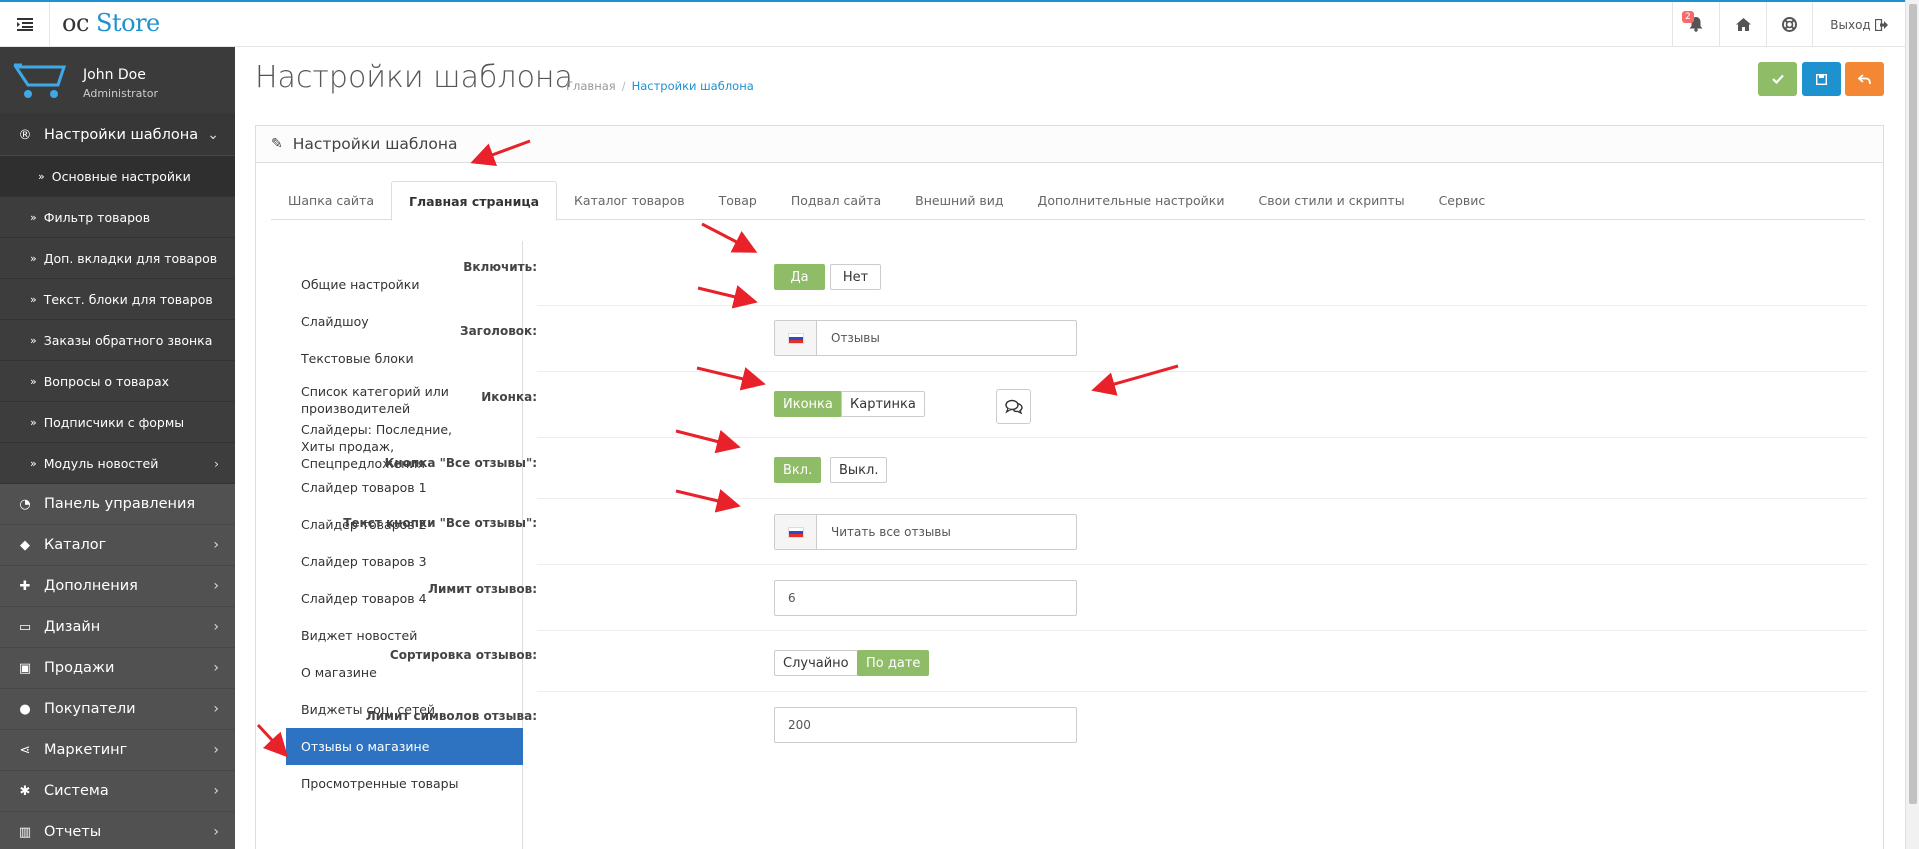 This screenshot has height=849, width=1919. Describe the element at coordinates (925, 338) in the screenshot. I see `heading-input: Отзывы` at that location.